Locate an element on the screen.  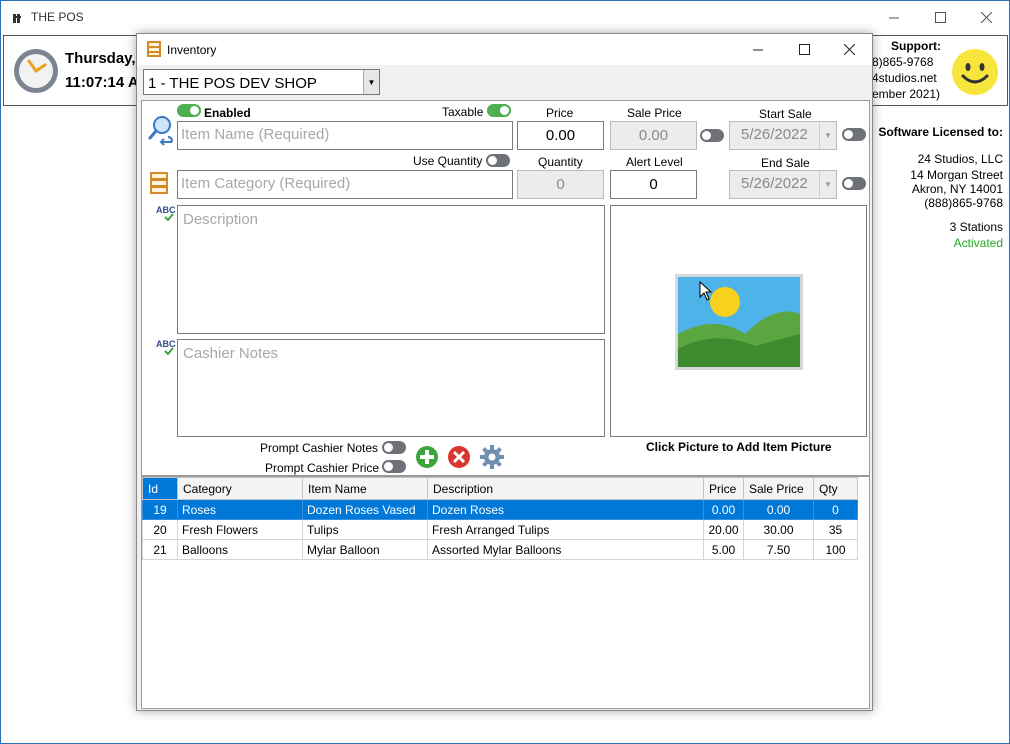
prompt-notes-toggle is located at coordinates (394, 447).